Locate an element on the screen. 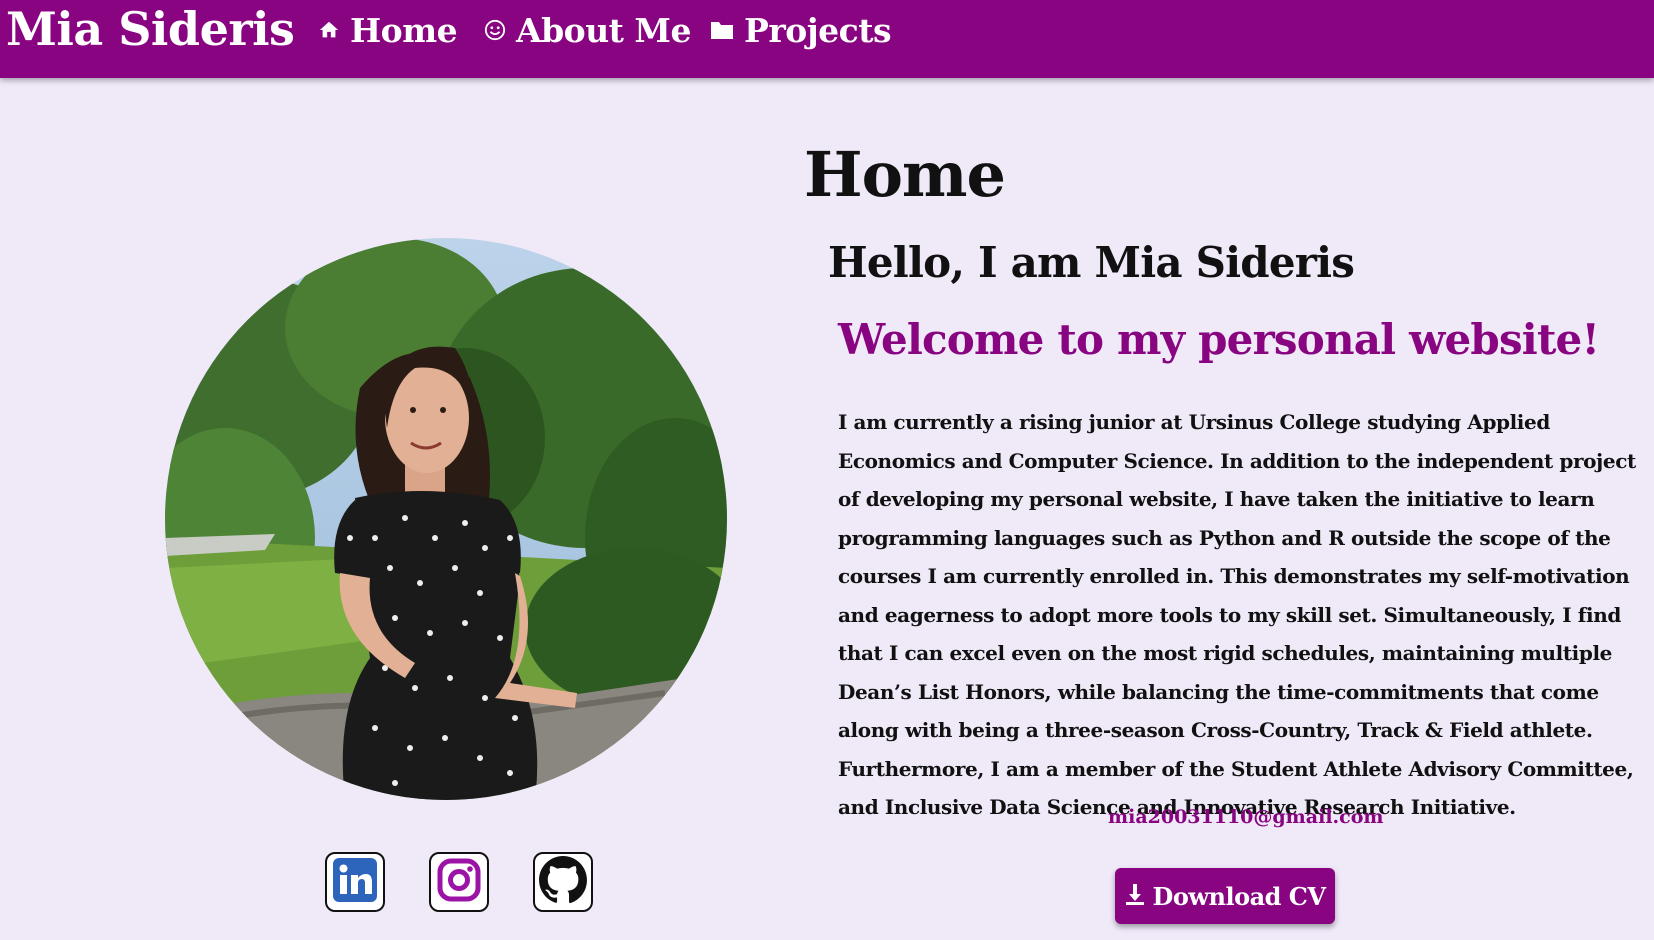 Image resolution: width=1654 pixels, height=940 pixels. top-navbar: Mia Sideris Home About Me Projects is located at coordinates (827, 39).